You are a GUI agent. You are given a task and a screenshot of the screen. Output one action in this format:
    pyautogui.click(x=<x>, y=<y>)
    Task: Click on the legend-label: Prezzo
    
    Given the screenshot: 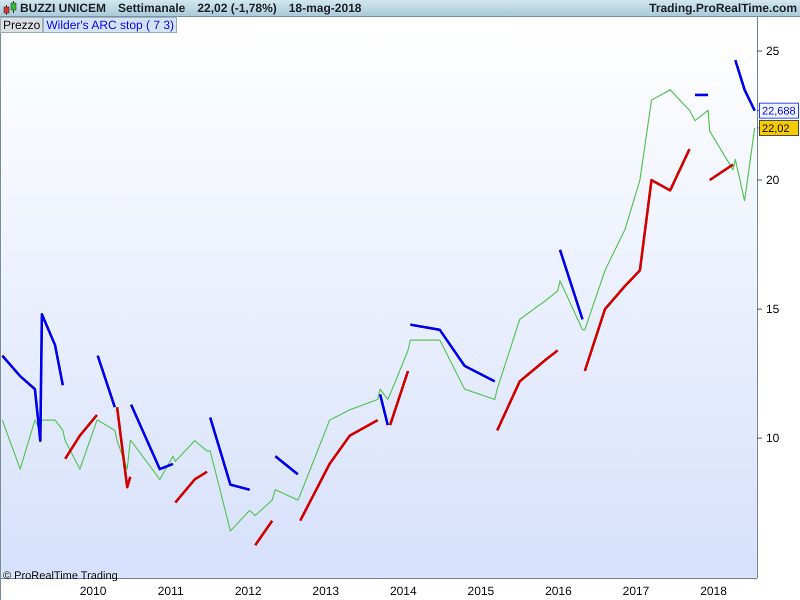 What is the action you would take?
    pyautogui.click(x=22, y=25)
    